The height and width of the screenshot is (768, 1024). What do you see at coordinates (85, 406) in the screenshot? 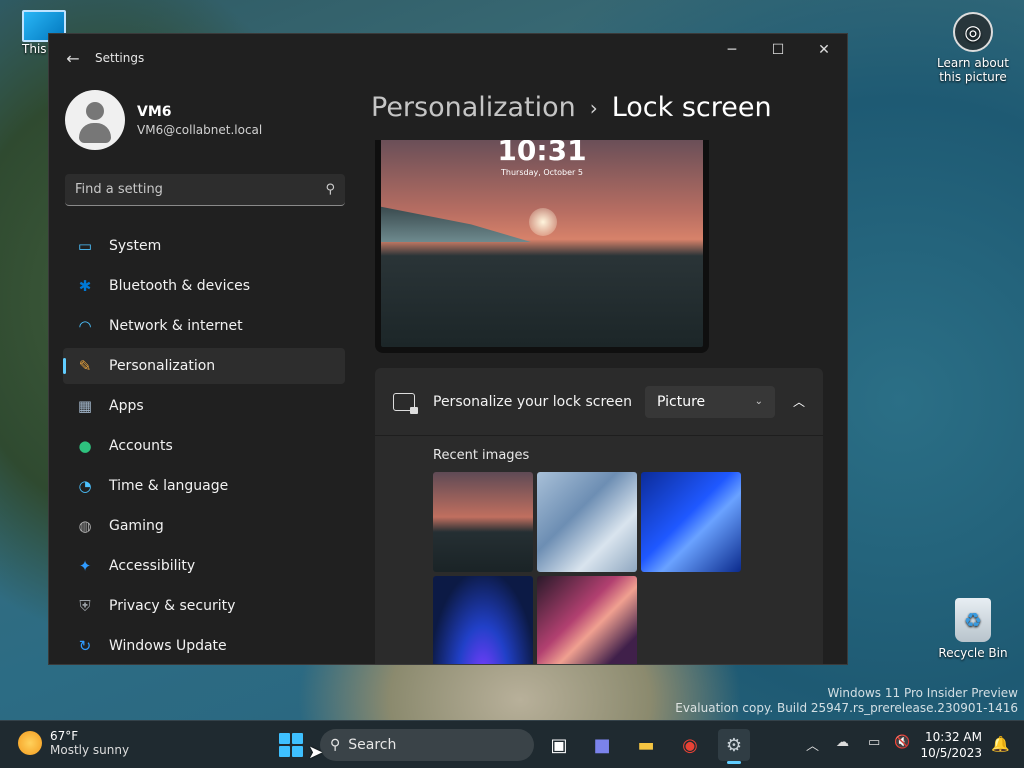
I see `apps-icon: ▦` at bounding box center [85, 406].